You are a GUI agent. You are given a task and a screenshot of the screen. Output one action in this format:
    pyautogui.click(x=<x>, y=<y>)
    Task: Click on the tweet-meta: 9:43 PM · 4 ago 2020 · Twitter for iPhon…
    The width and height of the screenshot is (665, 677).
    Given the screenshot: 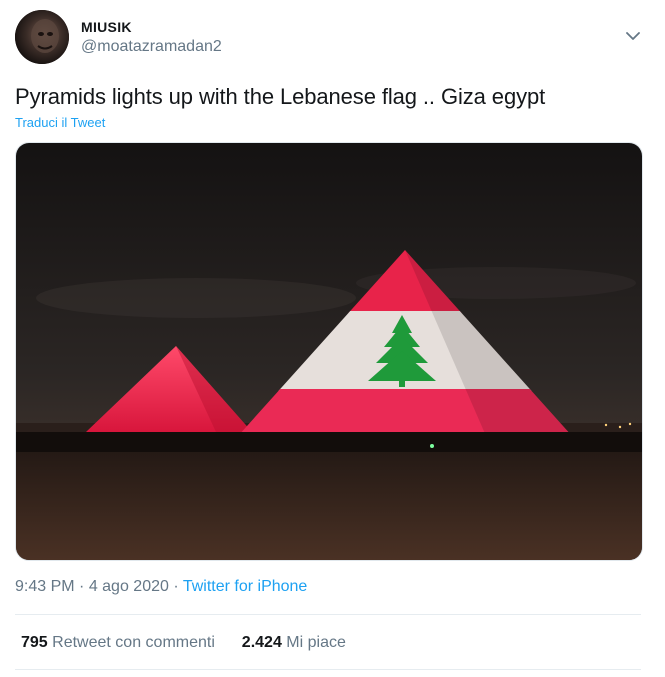 What is the action you would take?
    pyautogui.click(x=161, y=587)
    